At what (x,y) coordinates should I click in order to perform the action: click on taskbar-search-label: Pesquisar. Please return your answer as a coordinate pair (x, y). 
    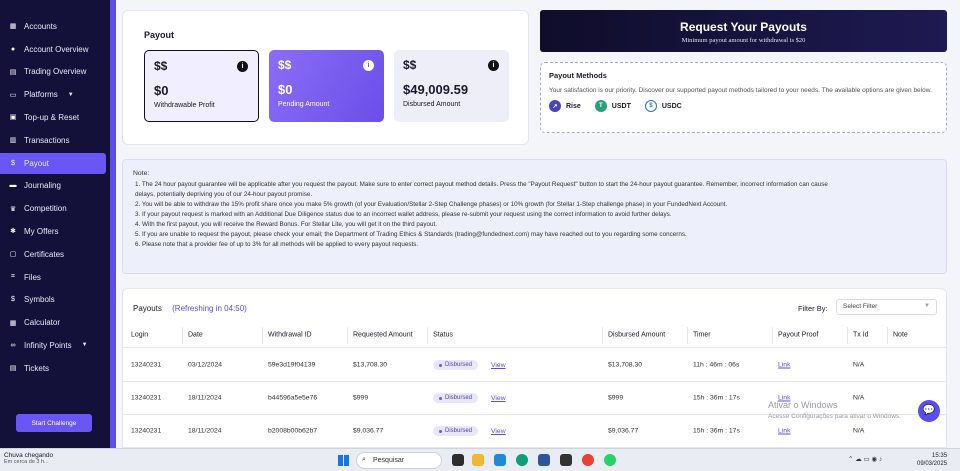
    Looking at the image, I should click on (389, 460).